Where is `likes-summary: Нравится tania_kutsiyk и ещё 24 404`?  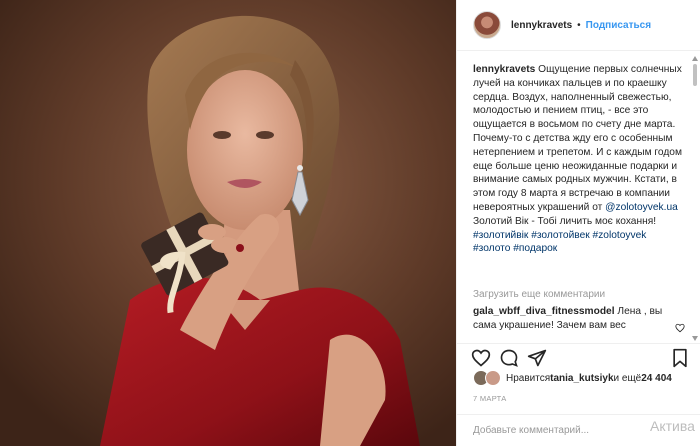 likes-summary: Нравится tania_kutsiyk и ещё 24 404 is located at coordinates (572, 378).